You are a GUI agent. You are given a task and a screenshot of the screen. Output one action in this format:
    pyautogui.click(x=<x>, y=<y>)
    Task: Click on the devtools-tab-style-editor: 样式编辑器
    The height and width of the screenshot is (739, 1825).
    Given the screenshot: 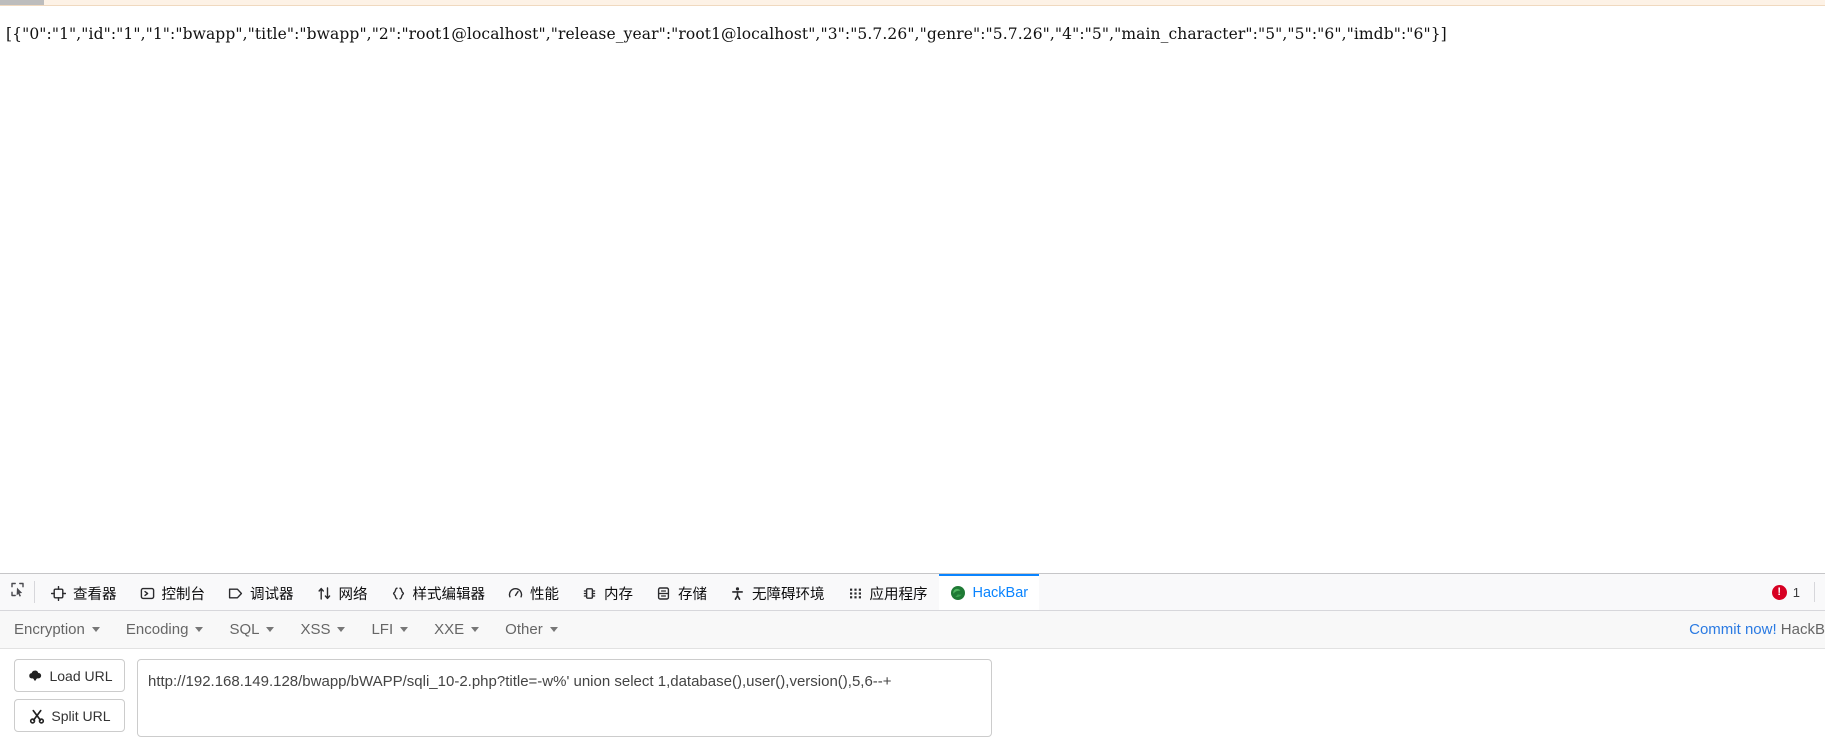 What is the action you would take?
    pyautogui.click(x=438, y=592)
    